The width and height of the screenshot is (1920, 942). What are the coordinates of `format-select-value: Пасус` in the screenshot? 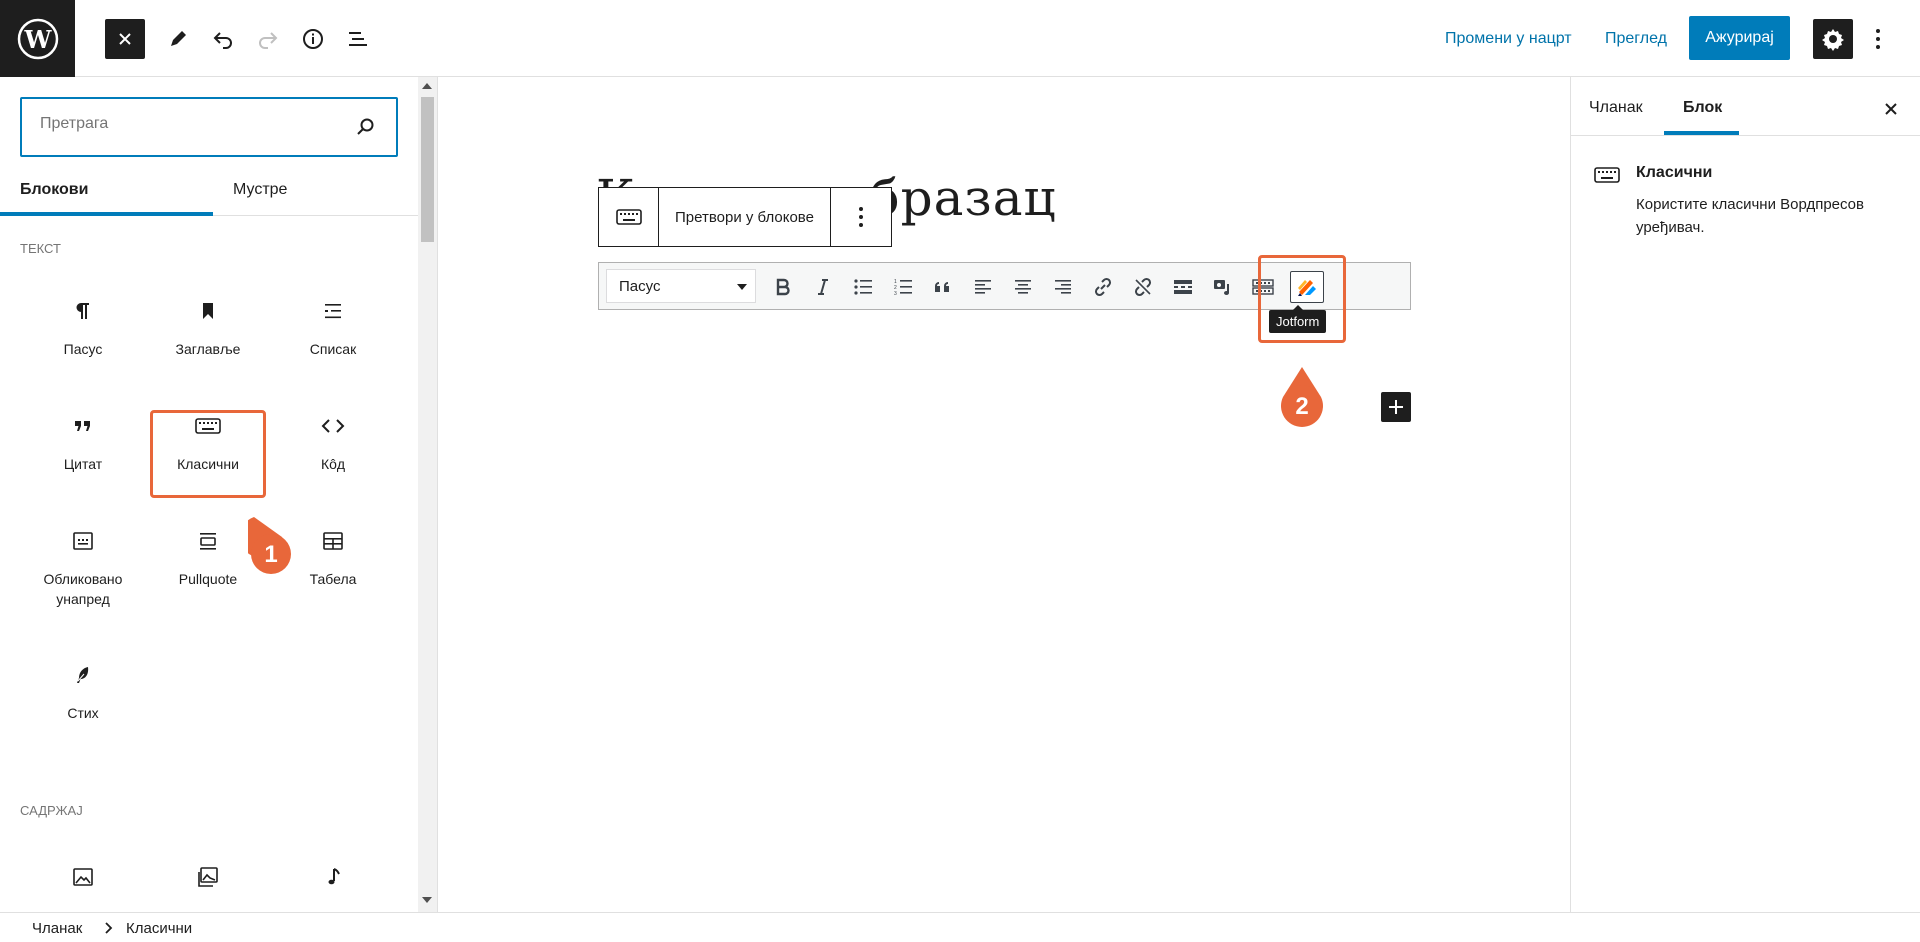 It's located at (640, 286).